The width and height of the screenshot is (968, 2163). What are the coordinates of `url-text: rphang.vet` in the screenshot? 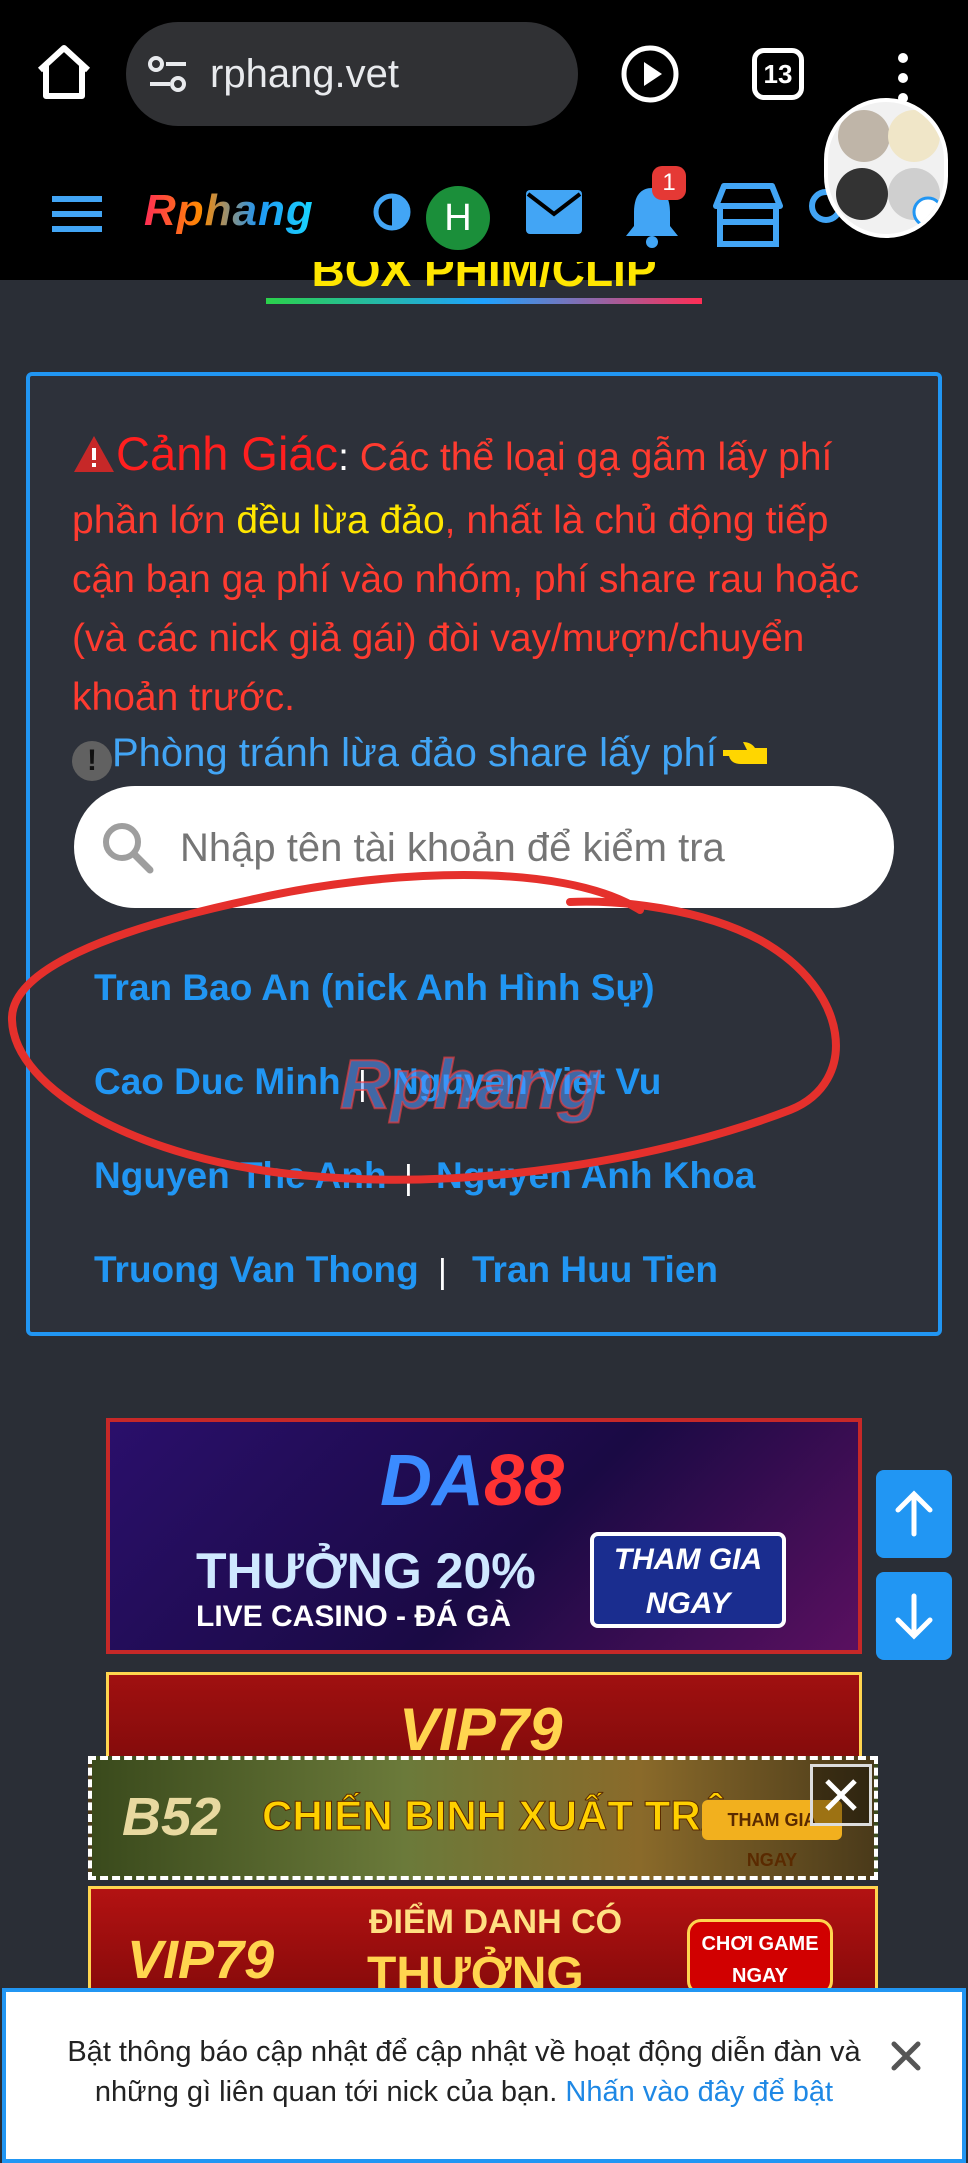 It's located at (304, 74).